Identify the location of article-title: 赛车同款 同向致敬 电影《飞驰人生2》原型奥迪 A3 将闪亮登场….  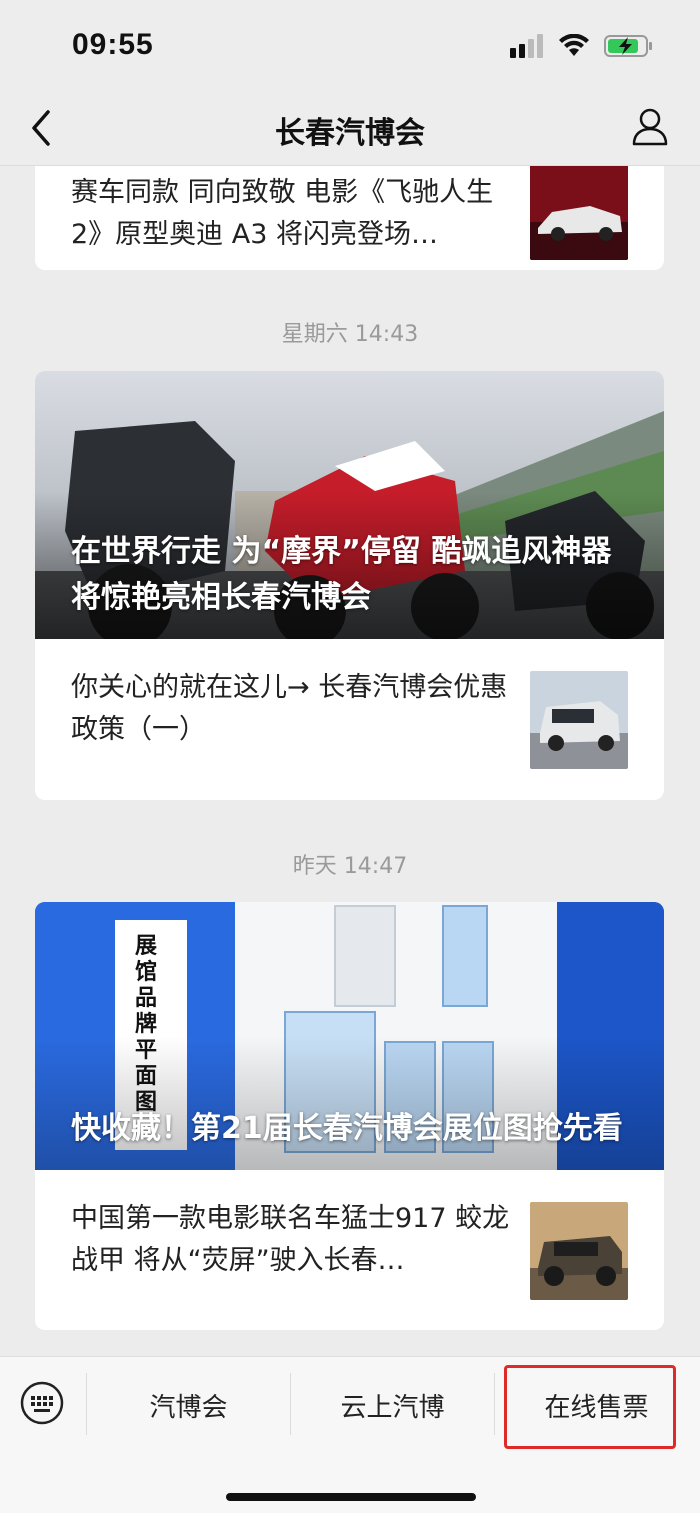
(282, 213).